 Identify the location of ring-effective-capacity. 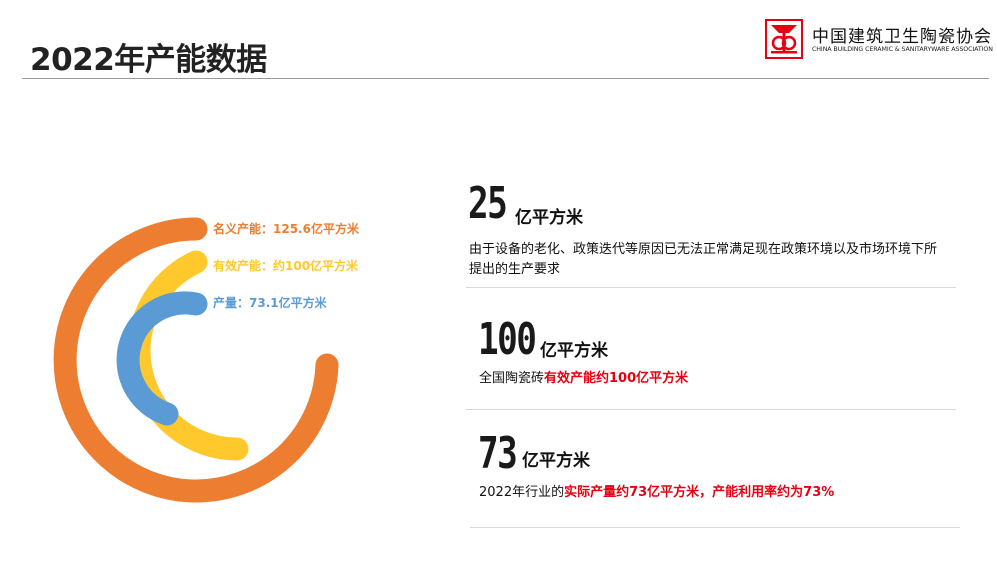
(188, 355).